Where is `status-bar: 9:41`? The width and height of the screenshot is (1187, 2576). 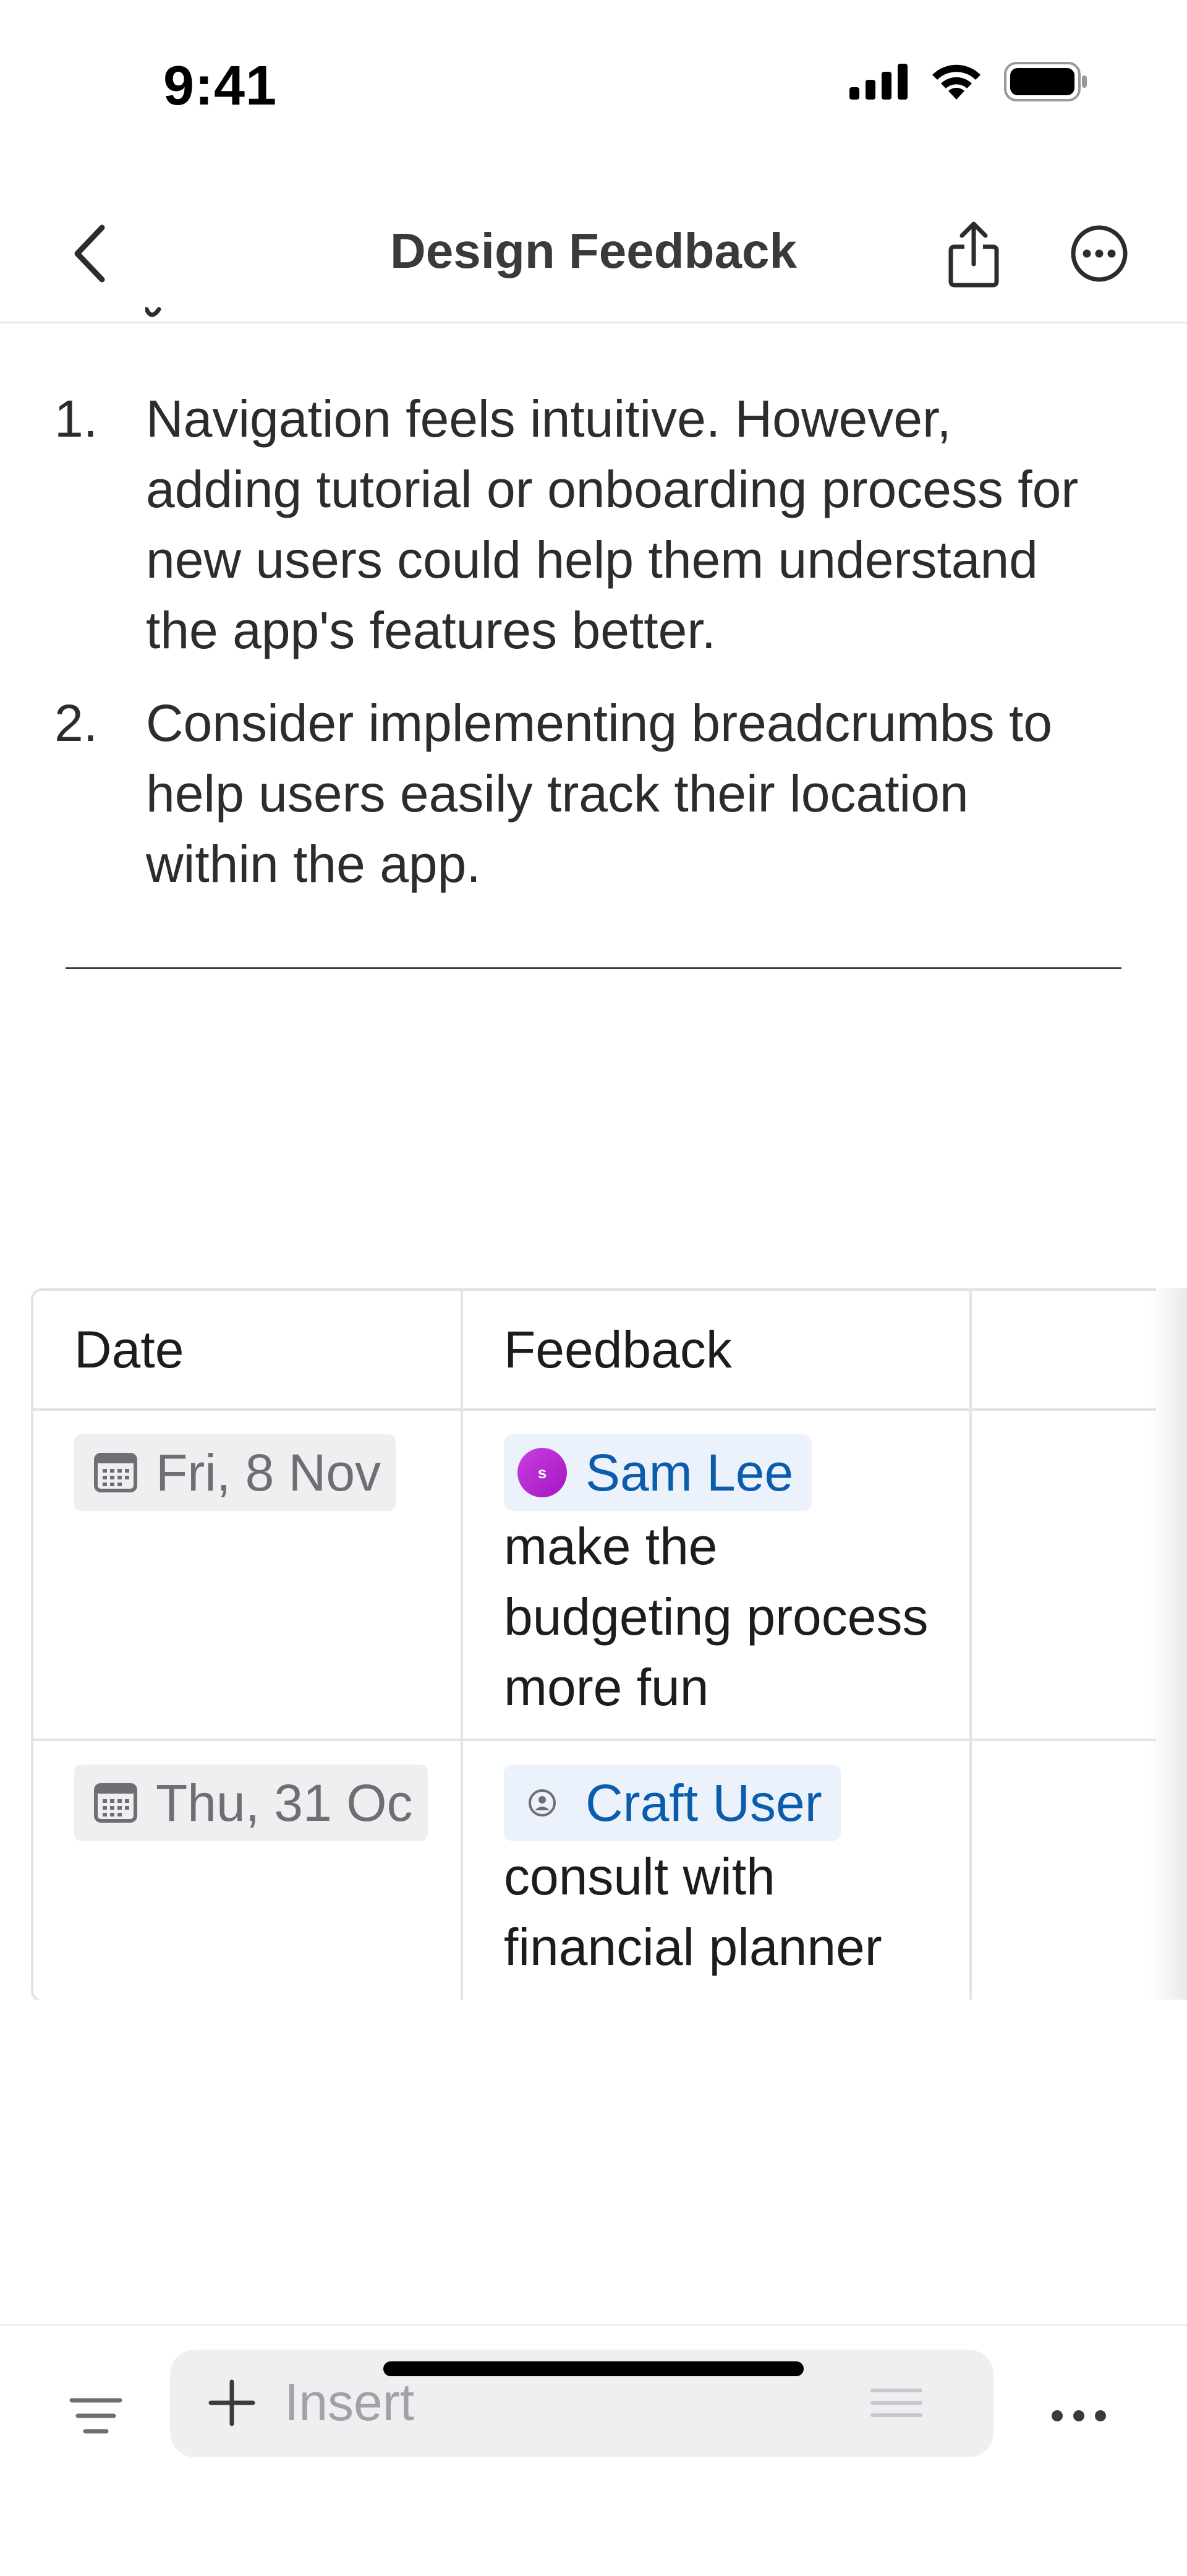 status-bar: 9:41 is located at coordinates (593, 74).